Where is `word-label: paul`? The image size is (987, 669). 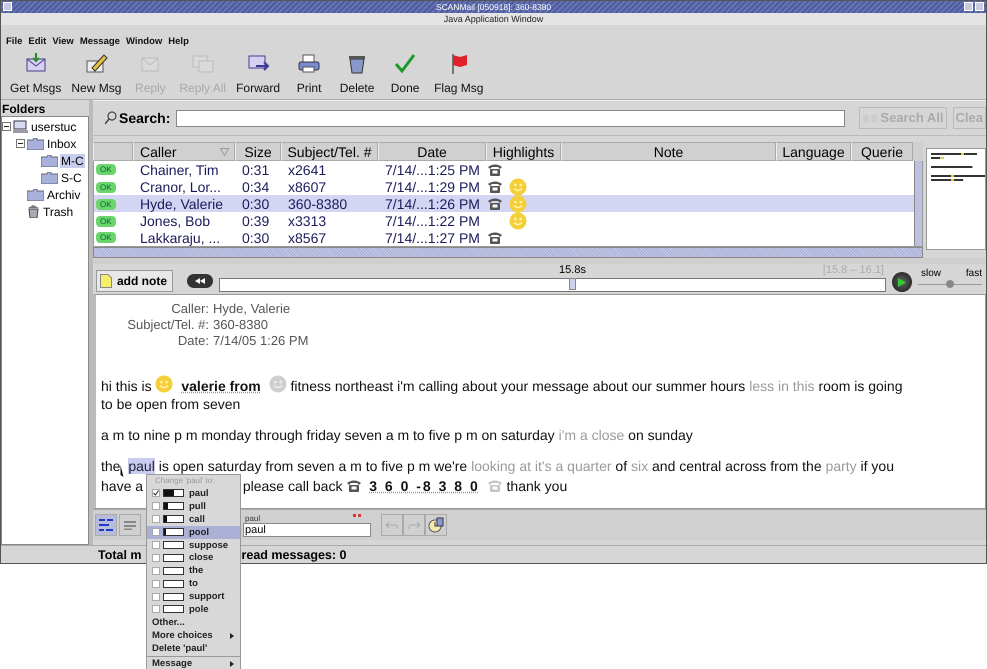 word-label: paul is located at coordinates (252, 518).